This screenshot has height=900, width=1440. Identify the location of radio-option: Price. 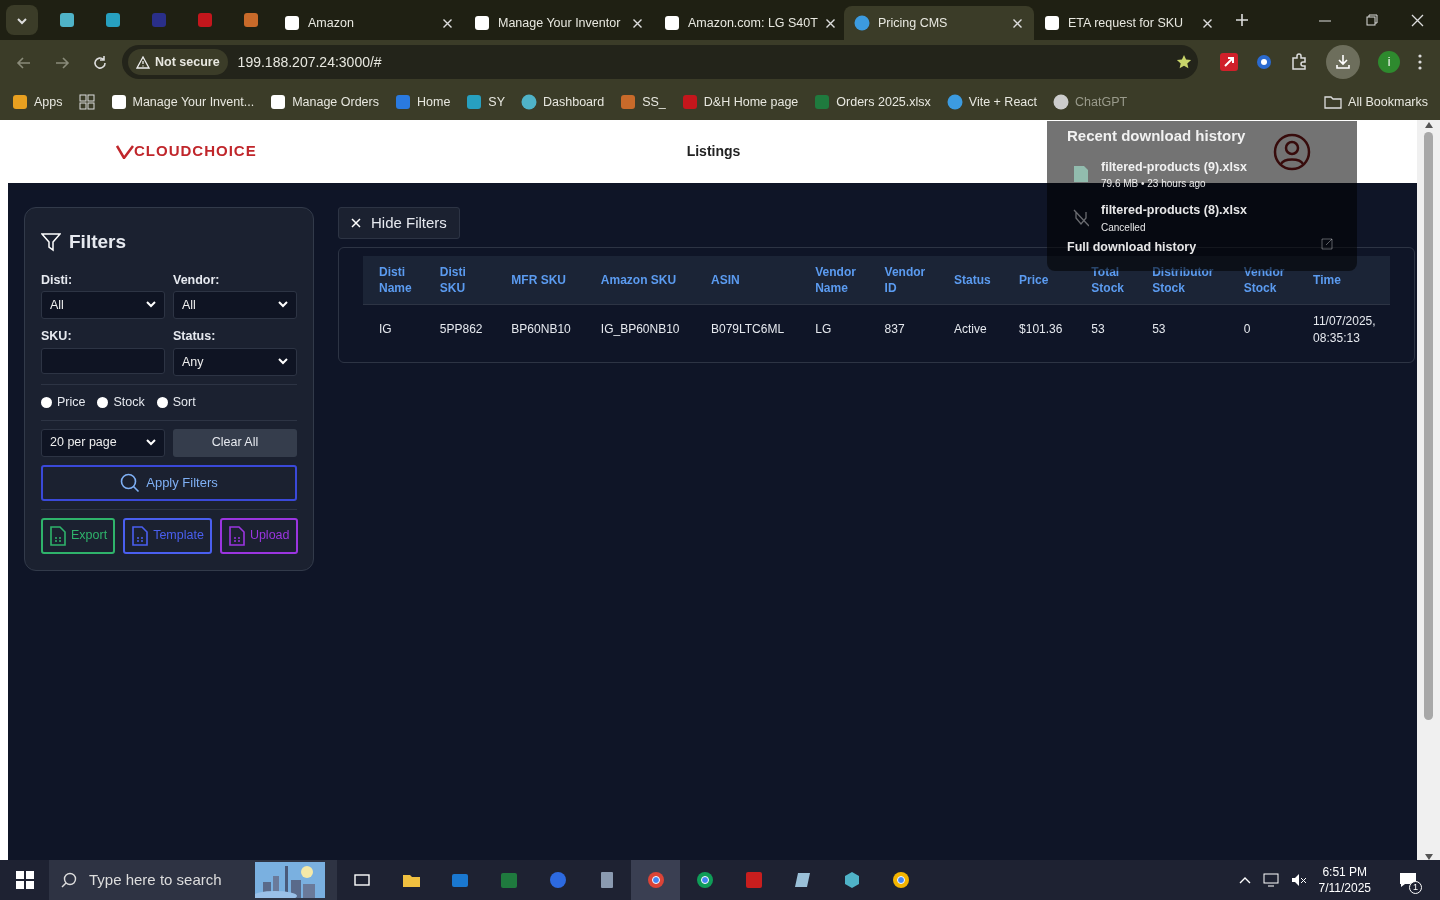
(63, 402).